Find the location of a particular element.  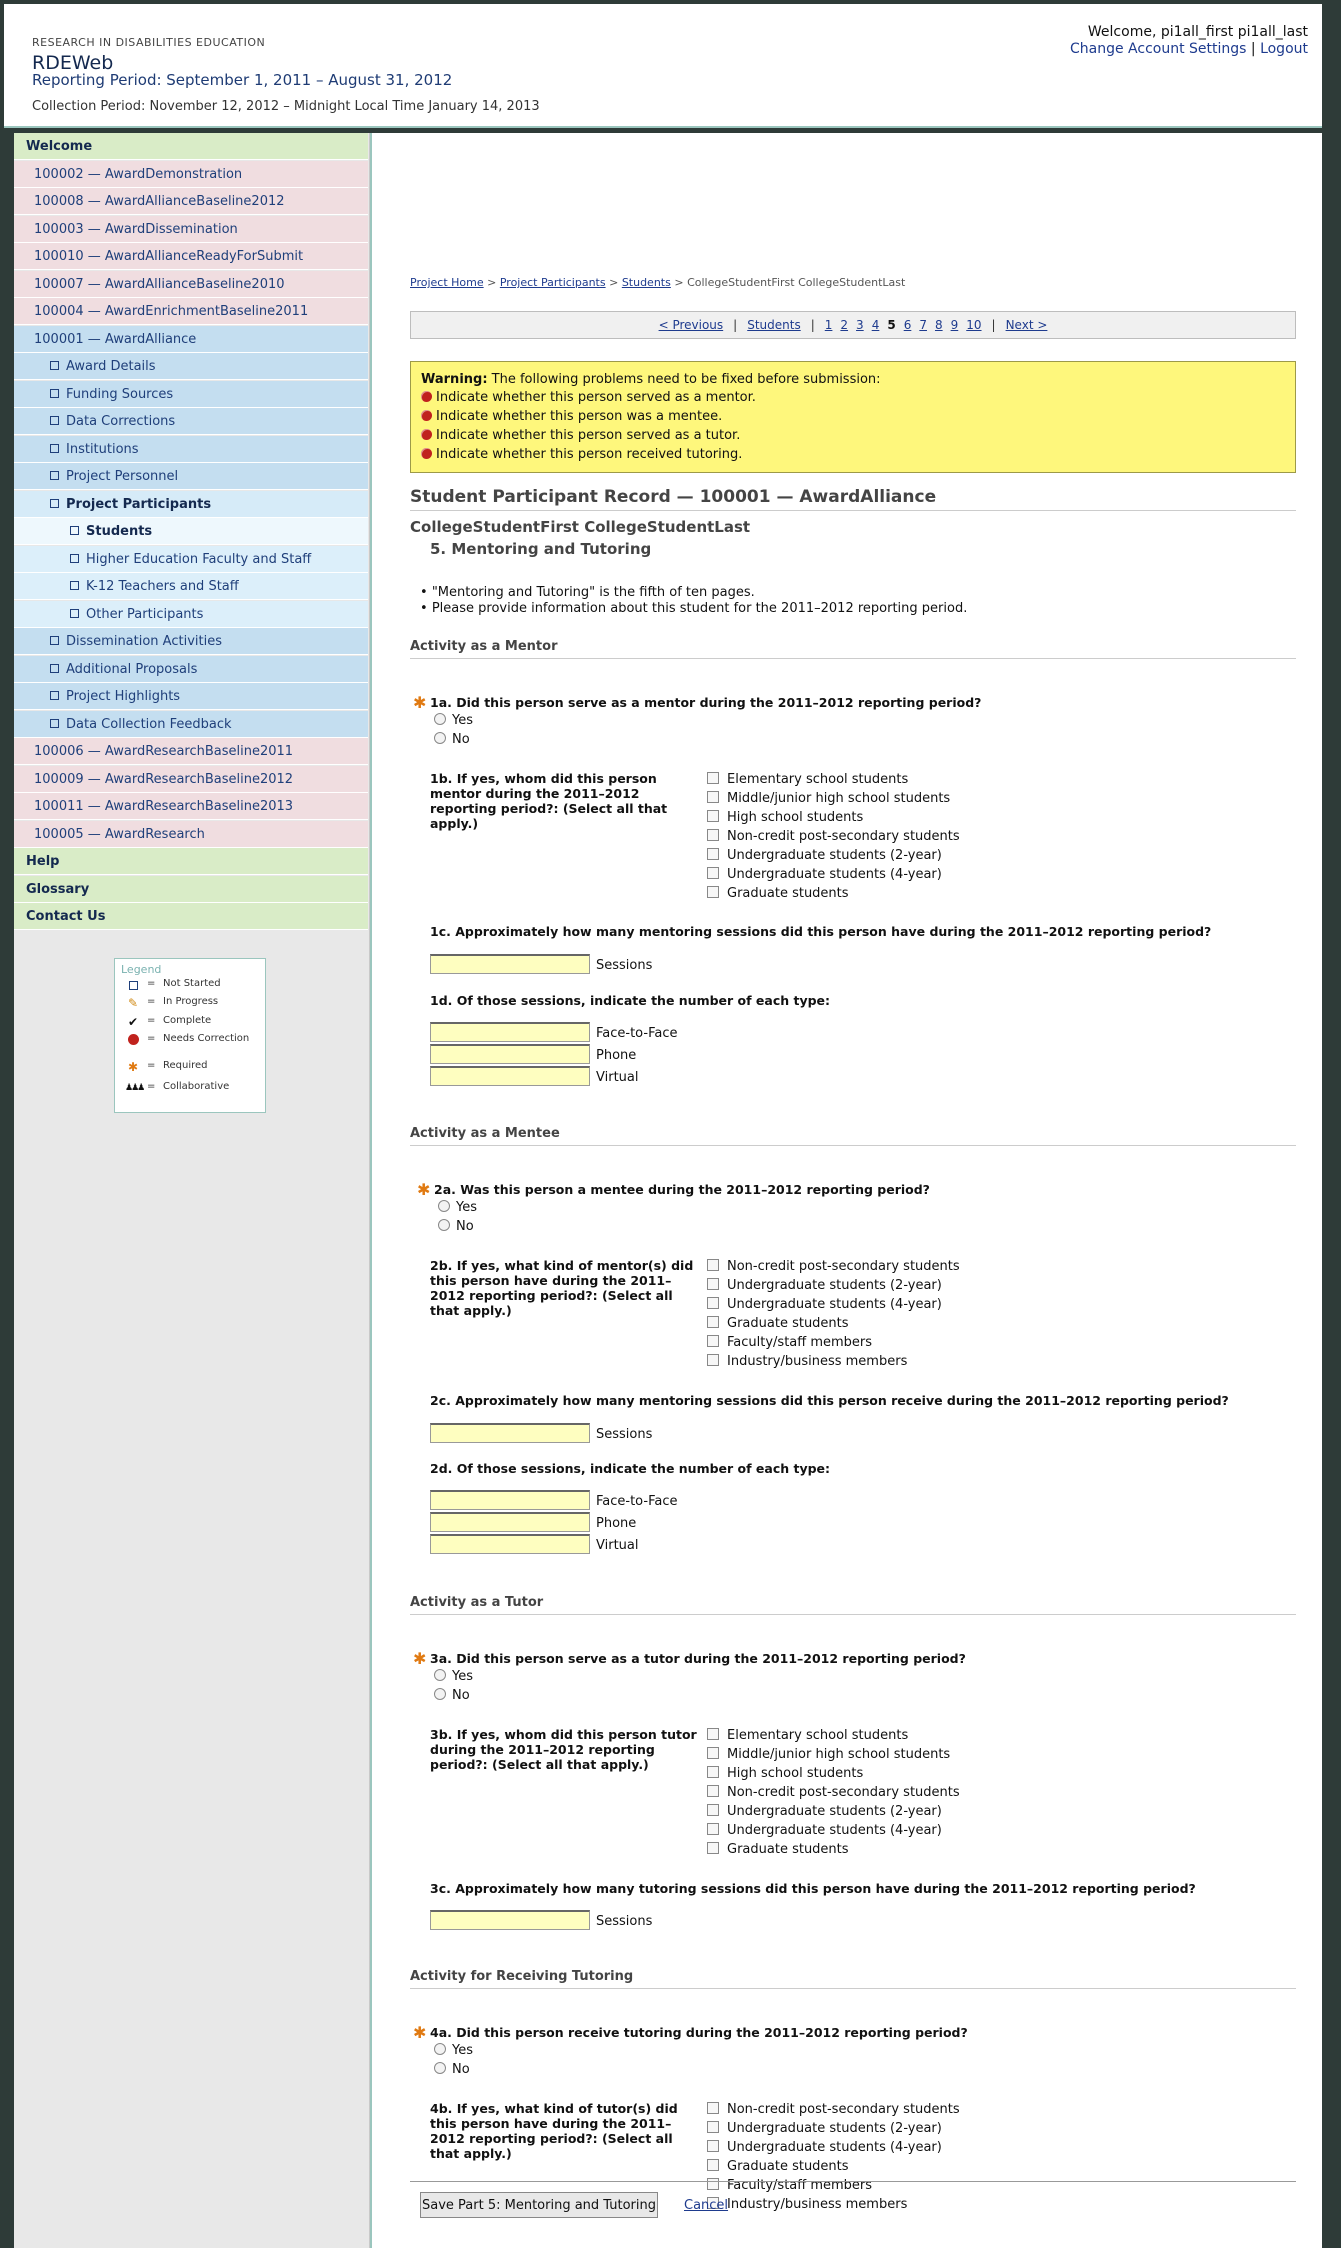

nav-award: 100010 — AwardAllianceReadyForSubmit is located at coordinates (191, 256).